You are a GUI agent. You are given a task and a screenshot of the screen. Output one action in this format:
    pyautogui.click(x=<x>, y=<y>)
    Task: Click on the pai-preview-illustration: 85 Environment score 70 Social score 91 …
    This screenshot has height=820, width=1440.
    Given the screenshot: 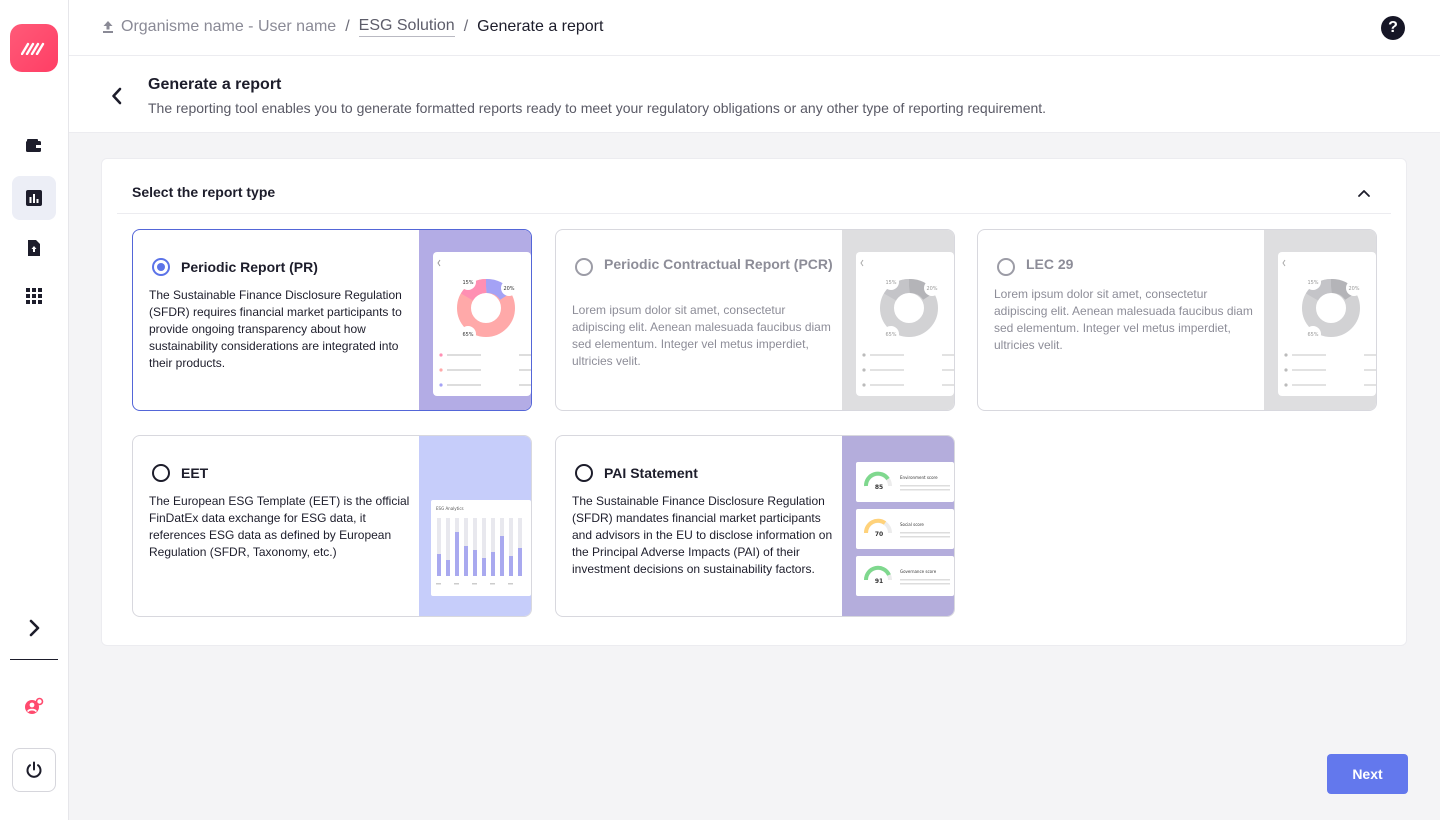 What is the action you would take?
    pyautogui.click(x=898, y=526)
    